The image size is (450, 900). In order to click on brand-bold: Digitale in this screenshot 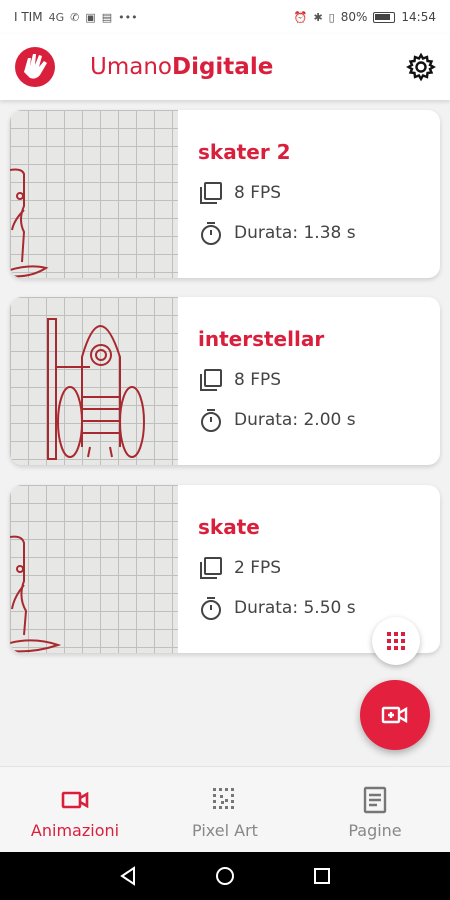, I will do `click(222, 67)`.